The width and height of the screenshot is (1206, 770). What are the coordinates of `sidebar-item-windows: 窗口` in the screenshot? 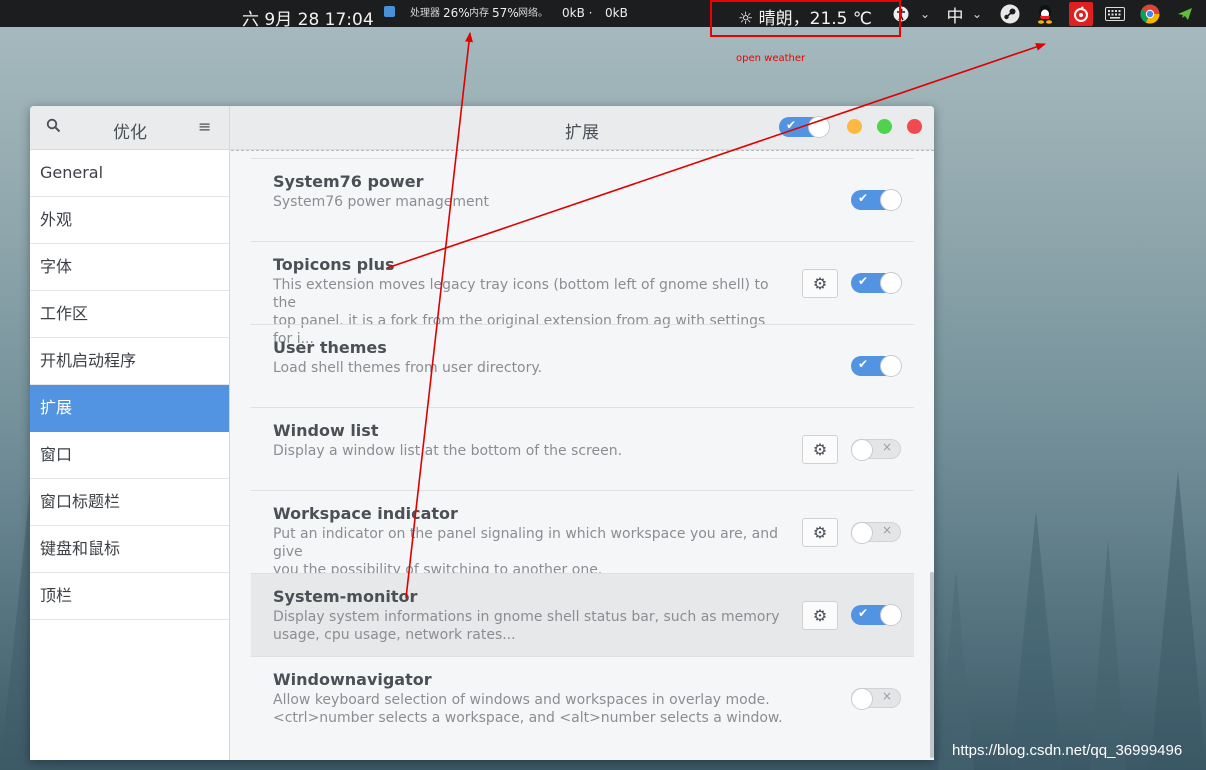 It's located at (129, 455).